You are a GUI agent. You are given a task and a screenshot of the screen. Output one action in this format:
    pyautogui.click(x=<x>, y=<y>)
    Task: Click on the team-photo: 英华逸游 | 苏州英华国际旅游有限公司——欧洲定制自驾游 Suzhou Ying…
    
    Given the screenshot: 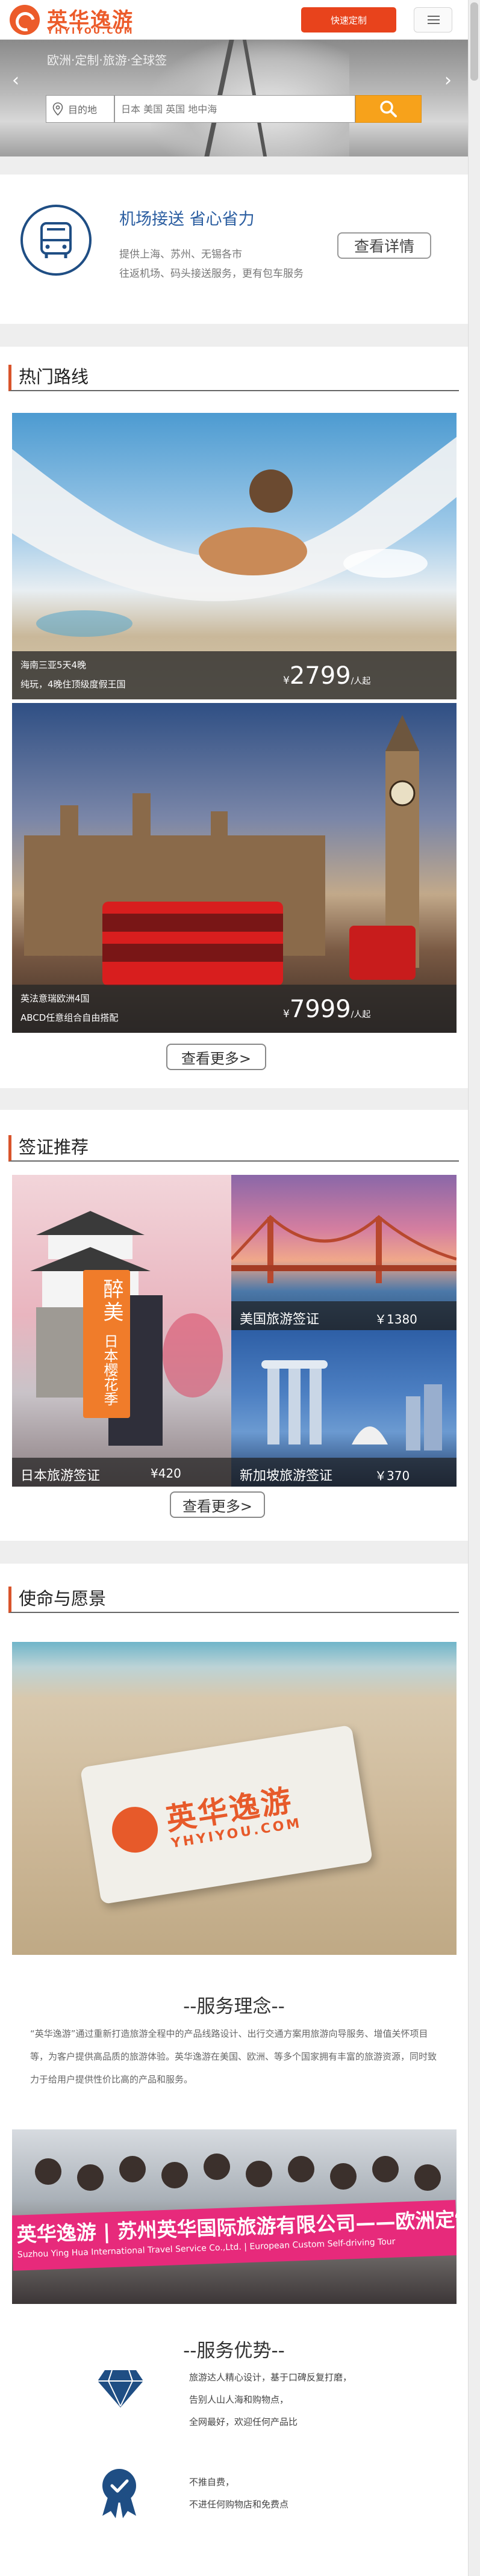 What is the action you would take?
    pyautogui.click(x=234, y=2216)
    